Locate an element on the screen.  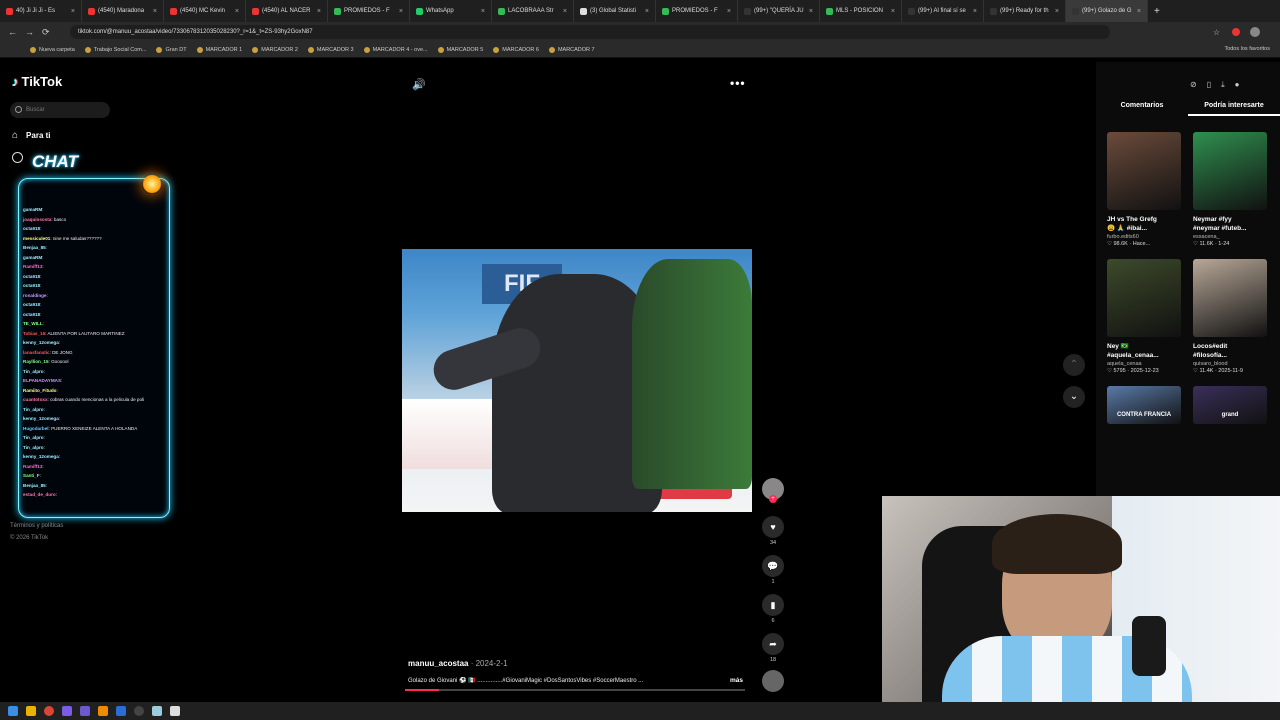
browser-tab: MLS - POSICION × is located at coordinates (861, 11).